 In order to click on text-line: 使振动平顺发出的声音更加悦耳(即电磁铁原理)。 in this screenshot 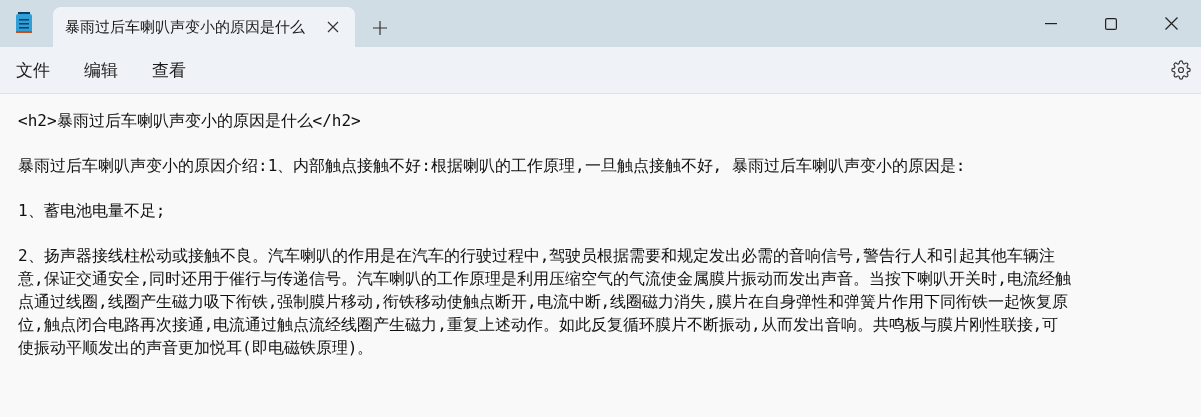, I will do `click(196, 348)`.